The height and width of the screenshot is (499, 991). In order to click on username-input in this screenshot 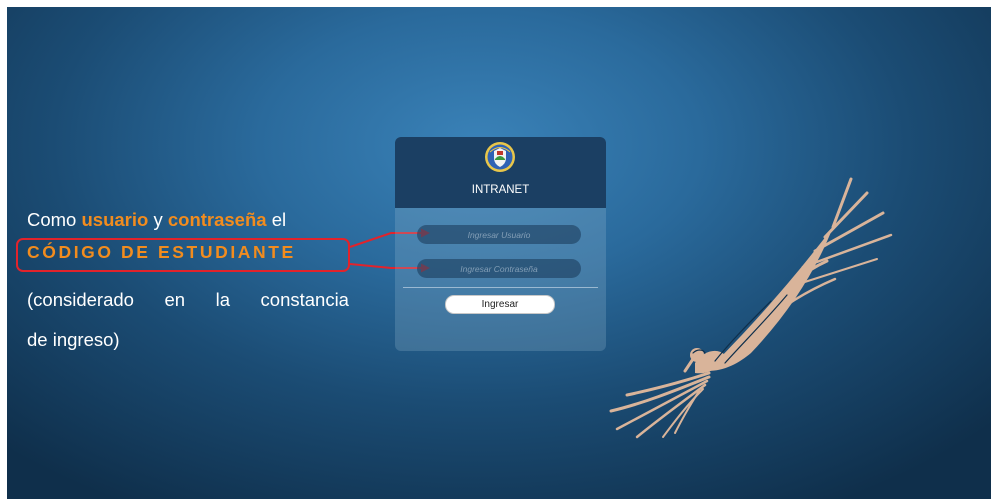, I will do `click(499, 234)`.